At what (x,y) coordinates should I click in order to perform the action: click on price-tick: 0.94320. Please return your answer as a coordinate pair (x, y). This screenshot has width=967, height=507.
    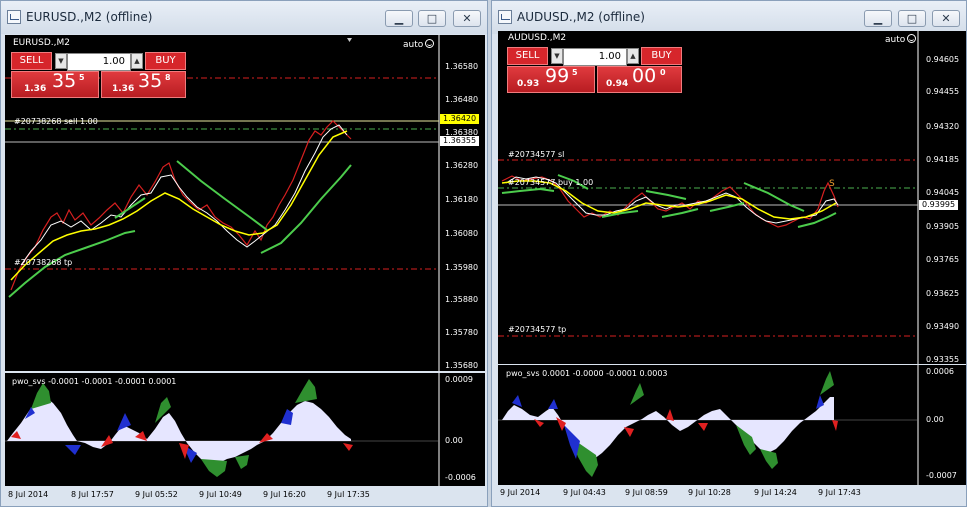
    Looking at the image, I should click on (943, 126).